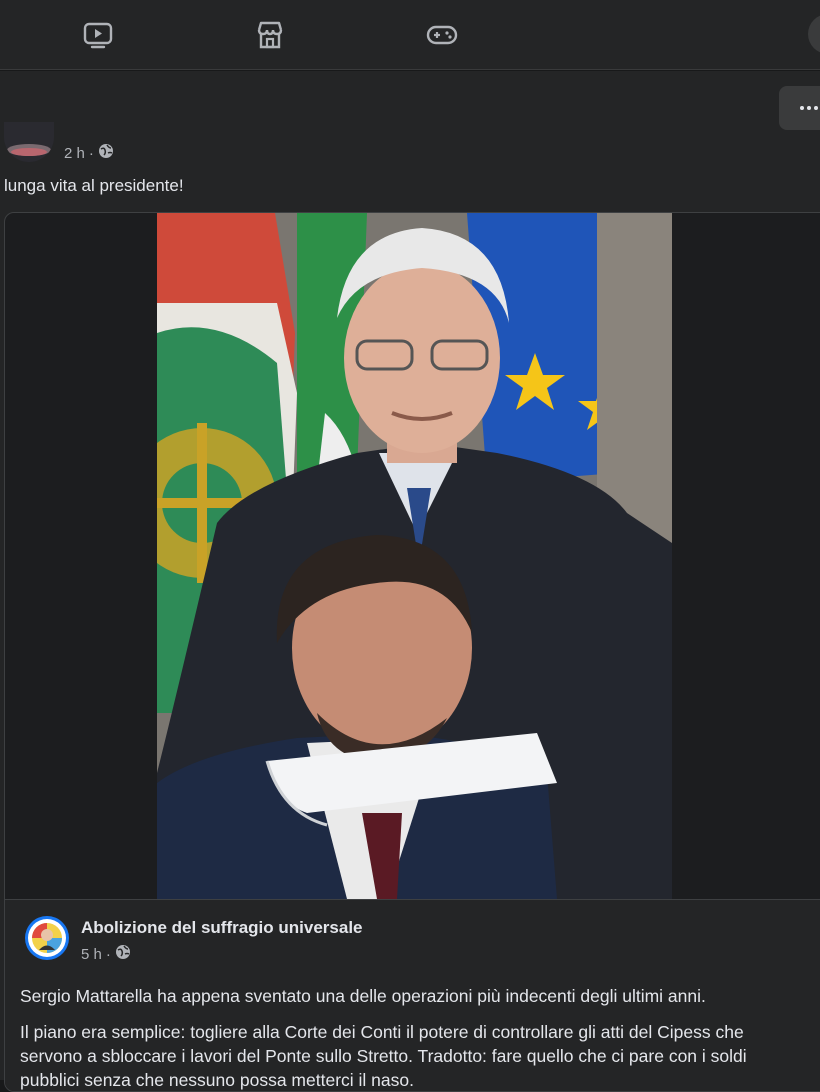  Describe the element at coordinates (410, 35) in the screenshot. I see `top-navigation-bar` at that location.